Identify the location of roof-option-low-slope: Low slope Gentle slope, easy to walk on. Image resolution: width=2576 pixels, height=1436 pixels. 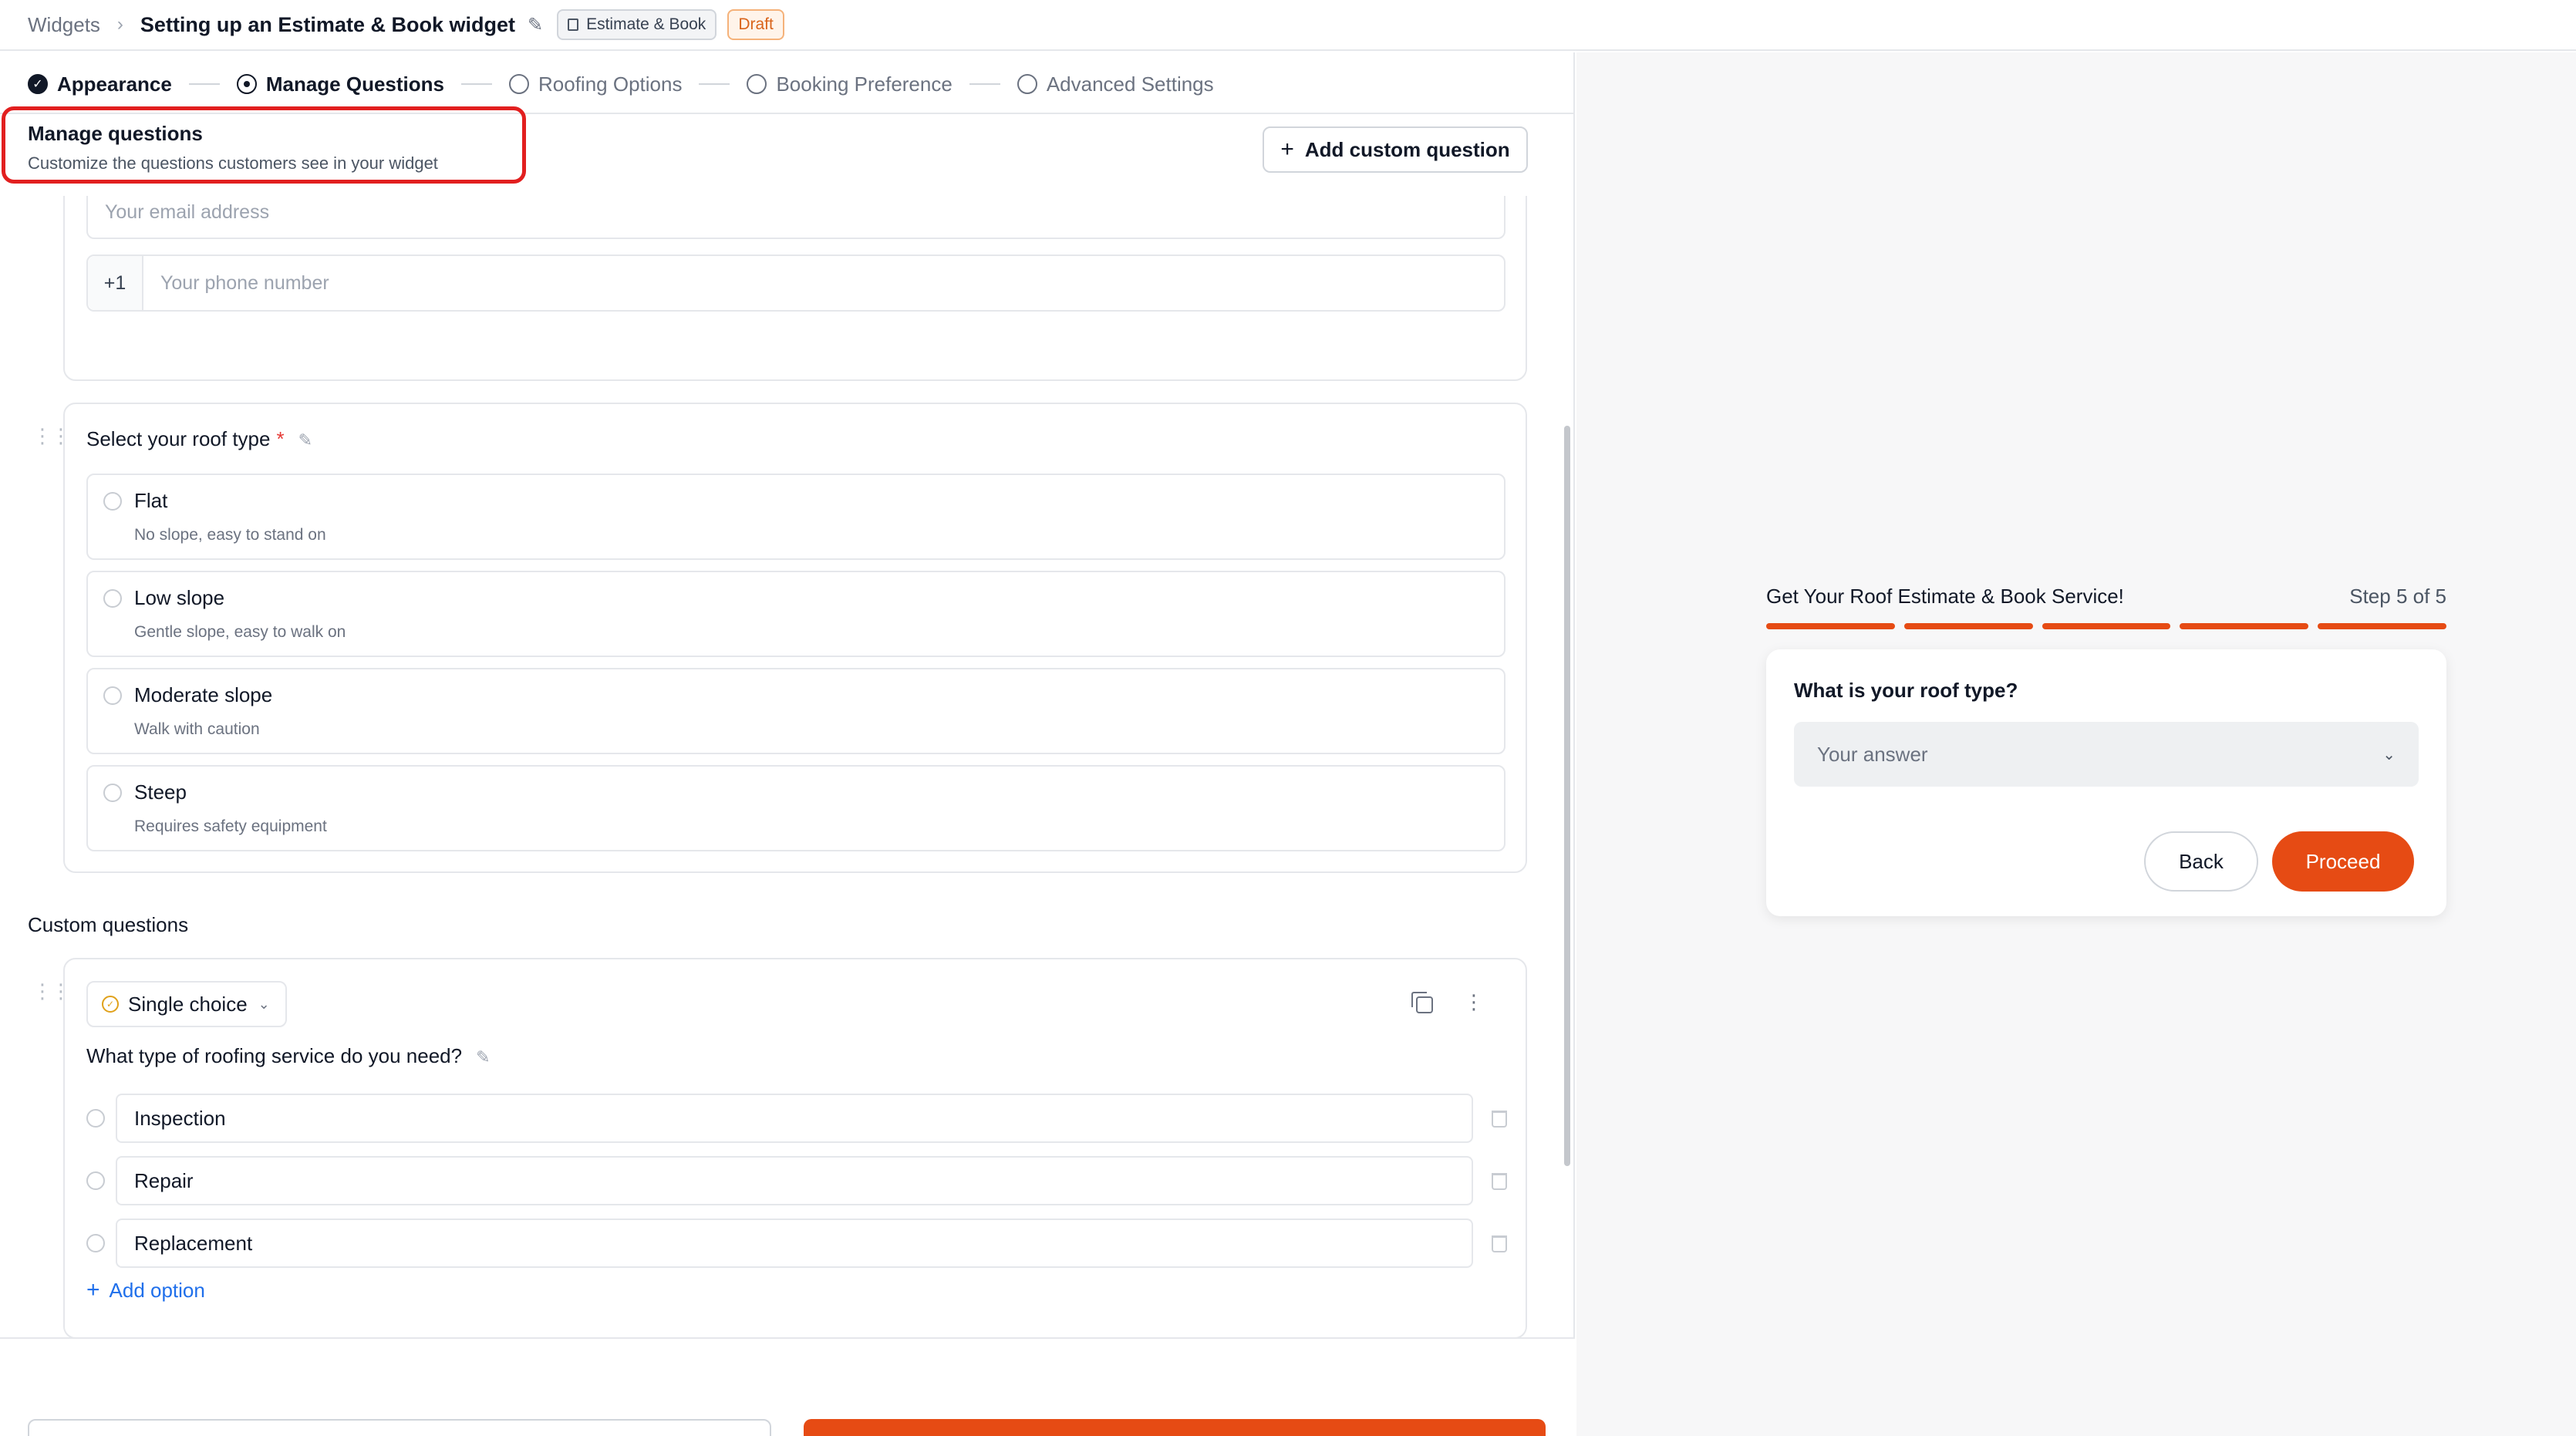
(795, 614).